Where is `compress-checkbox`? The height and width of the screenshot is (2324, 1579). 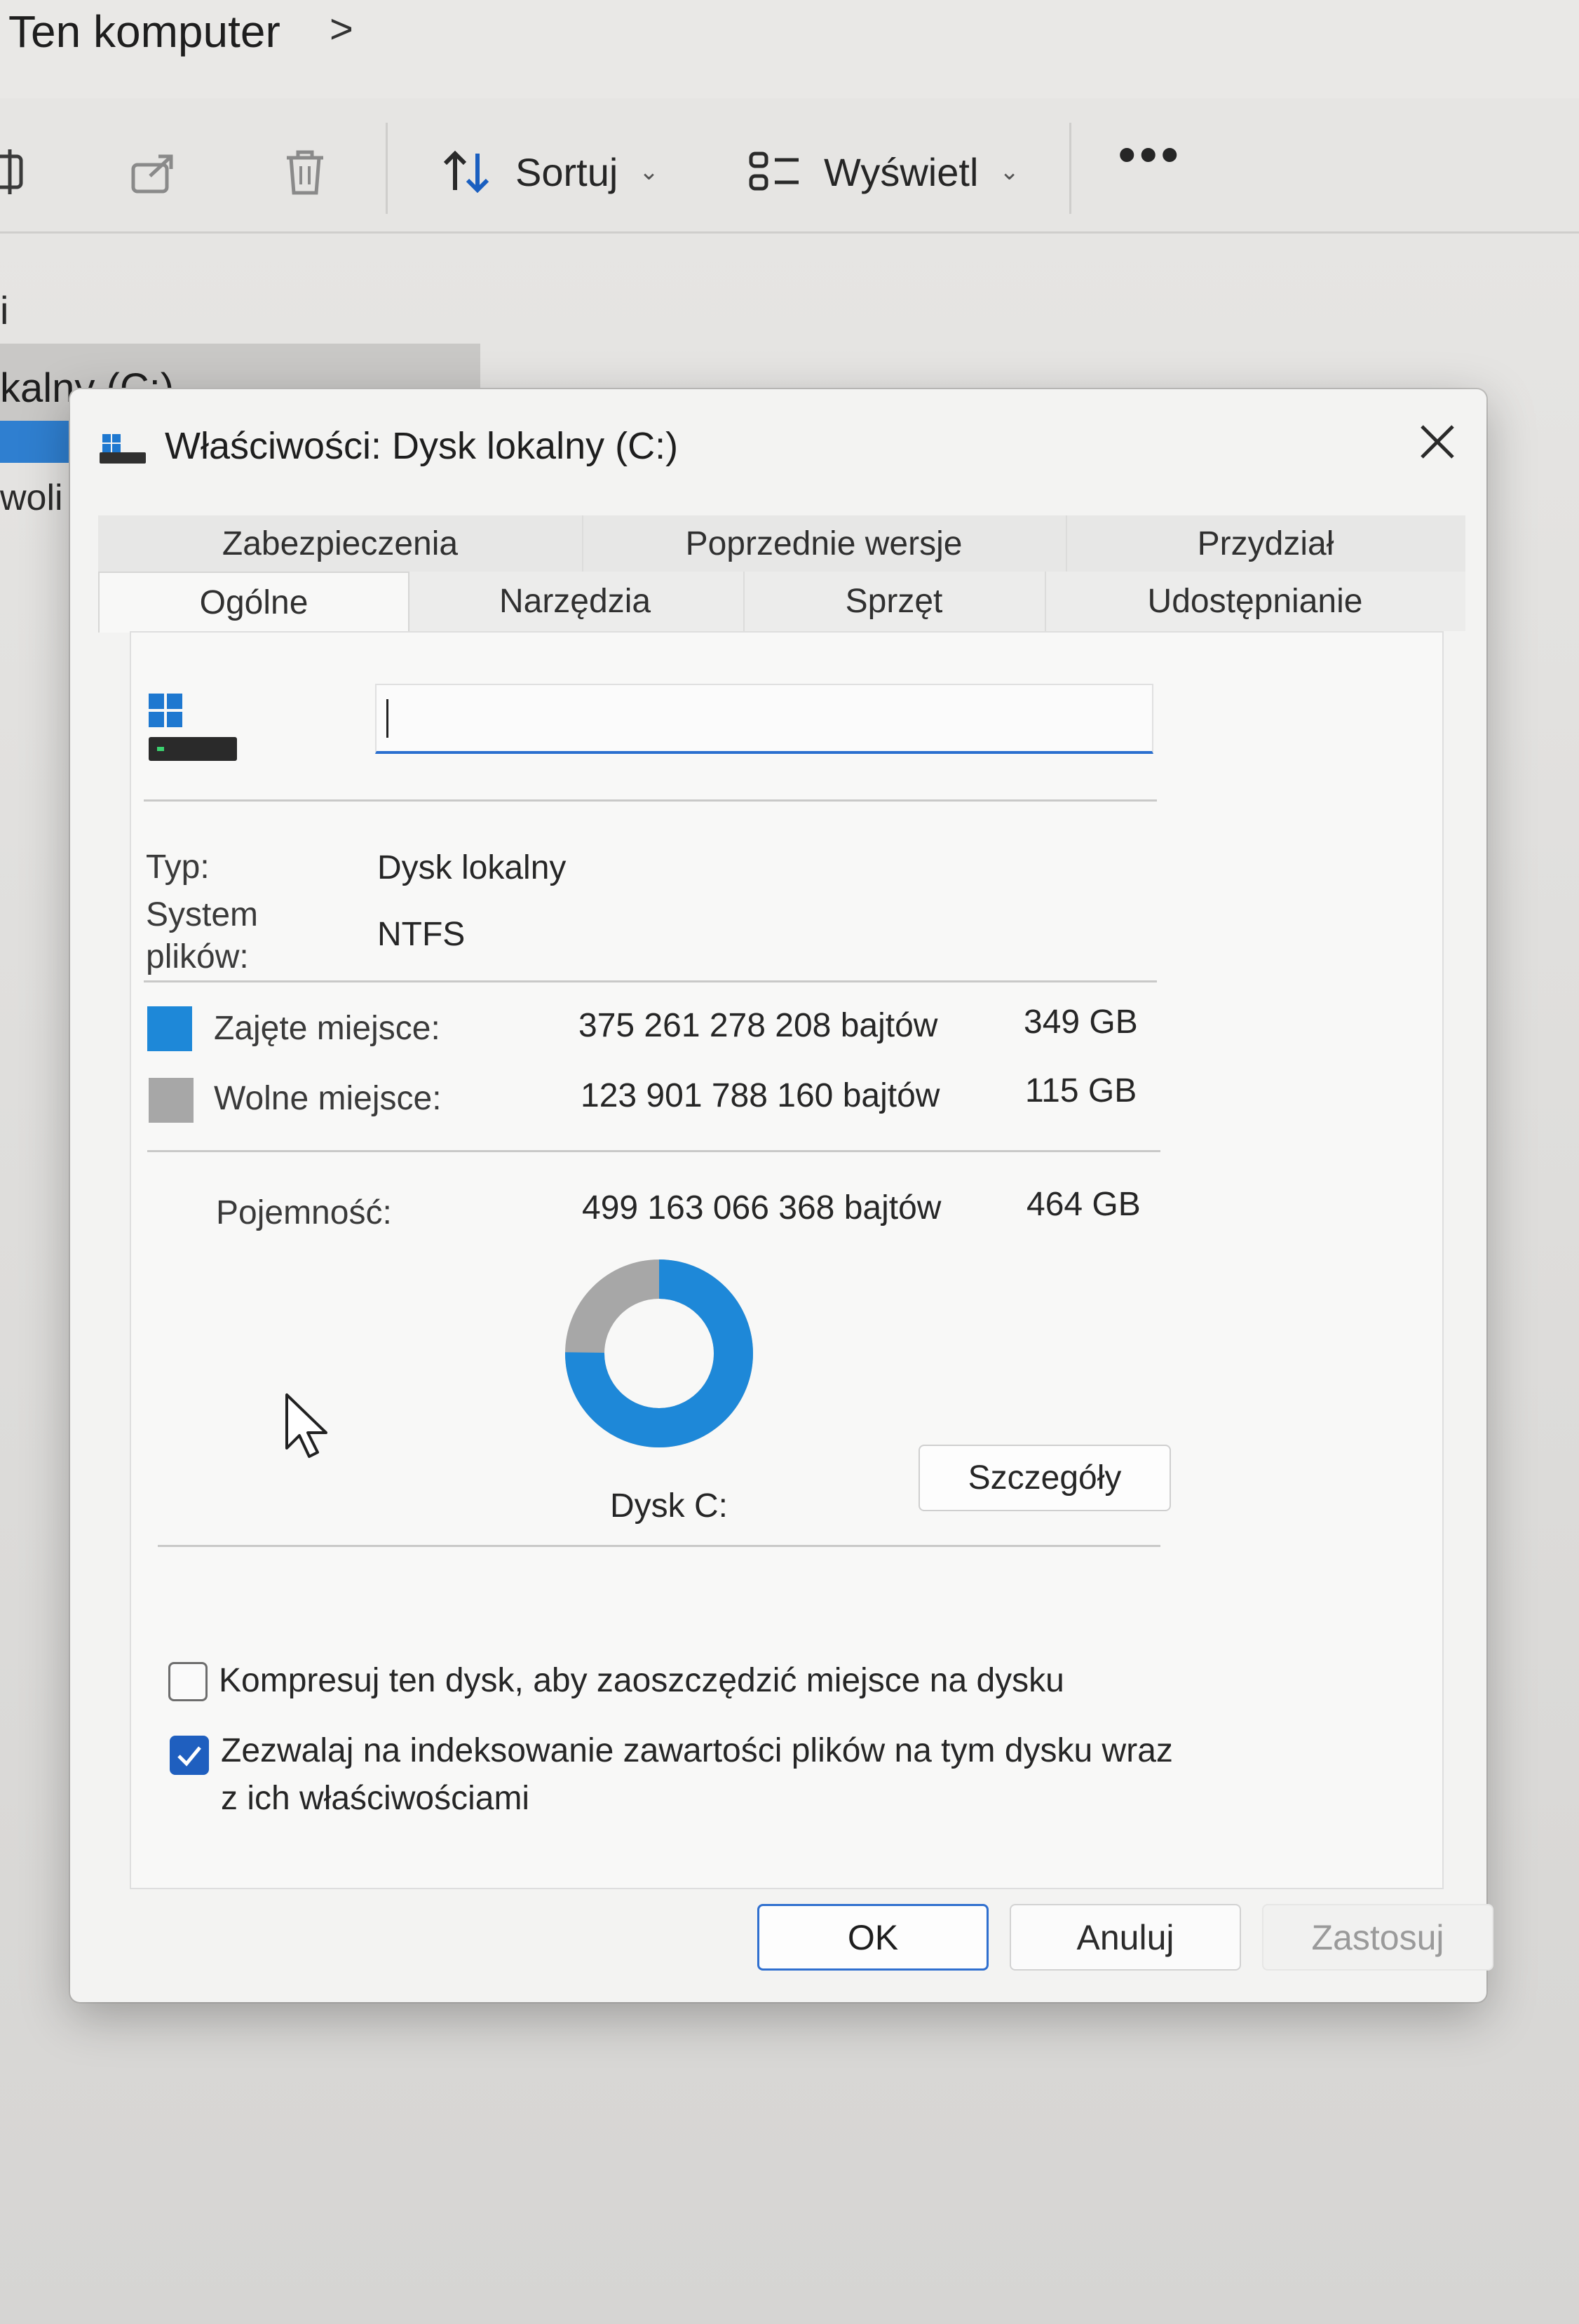
compress-checkbox is located at coordinates (188, 1681).